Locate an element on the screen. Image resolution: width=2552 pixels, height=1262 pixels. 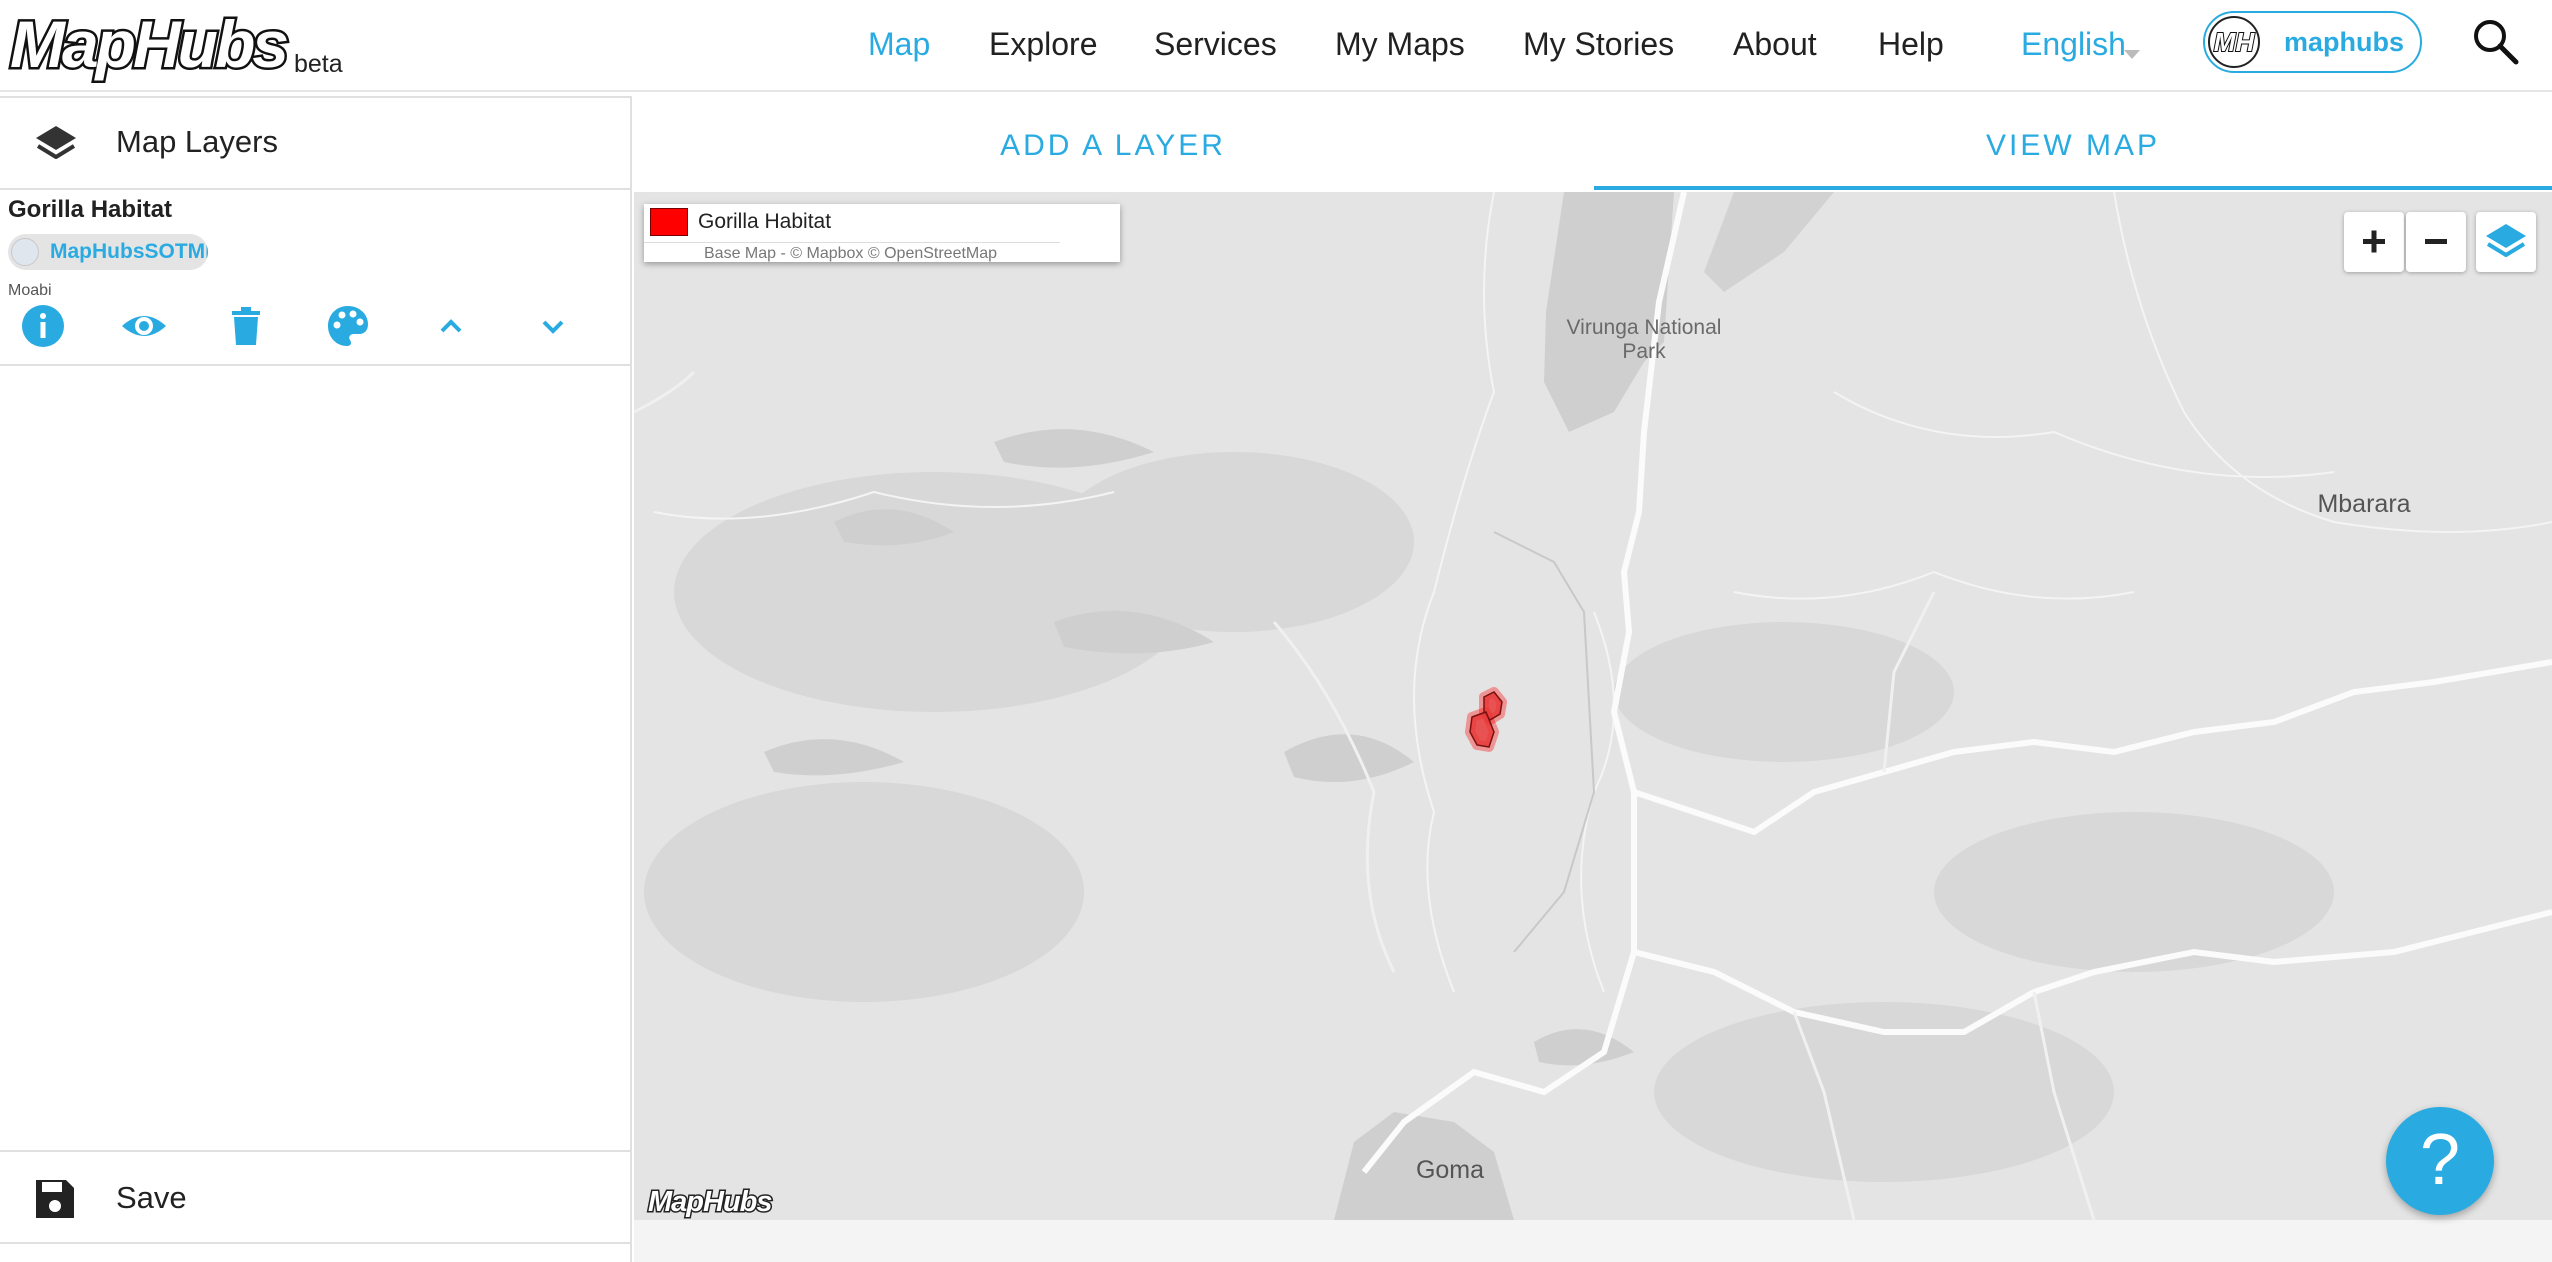
legend-layer-name: Gorilla Habitat is located at coordinates (765, 221).